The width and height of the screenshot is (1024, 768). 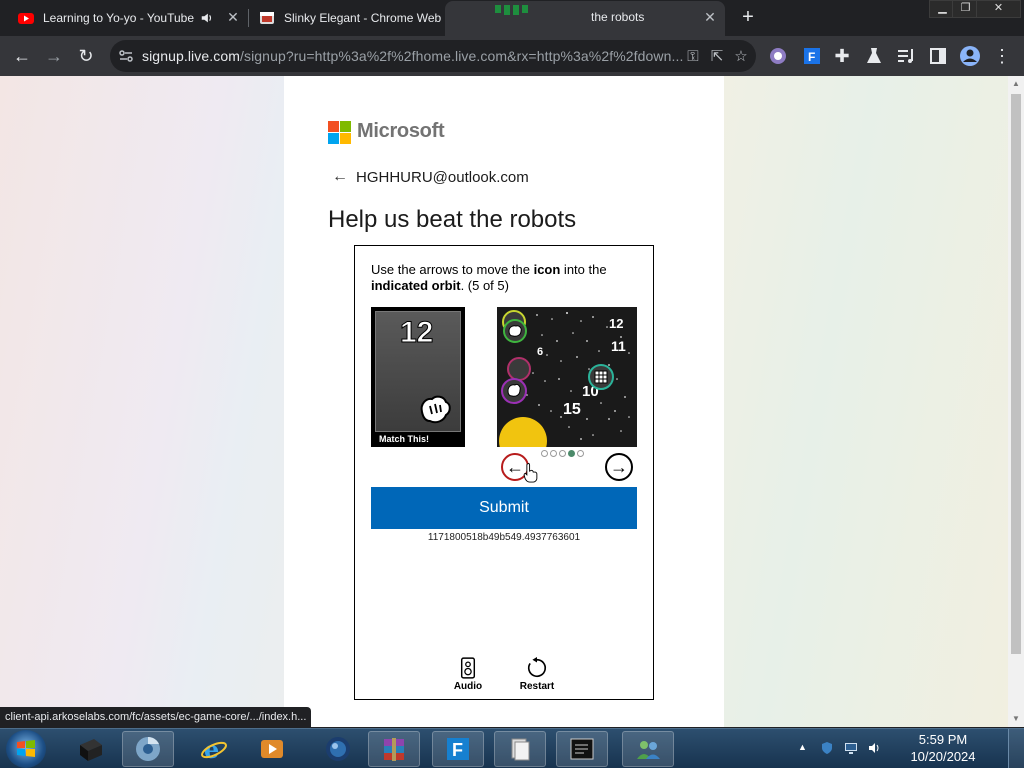 What do you see at coordinates (970, 56) in the screenshot?
I see `profile-avatar-icon` at bounding box center [970, 56].